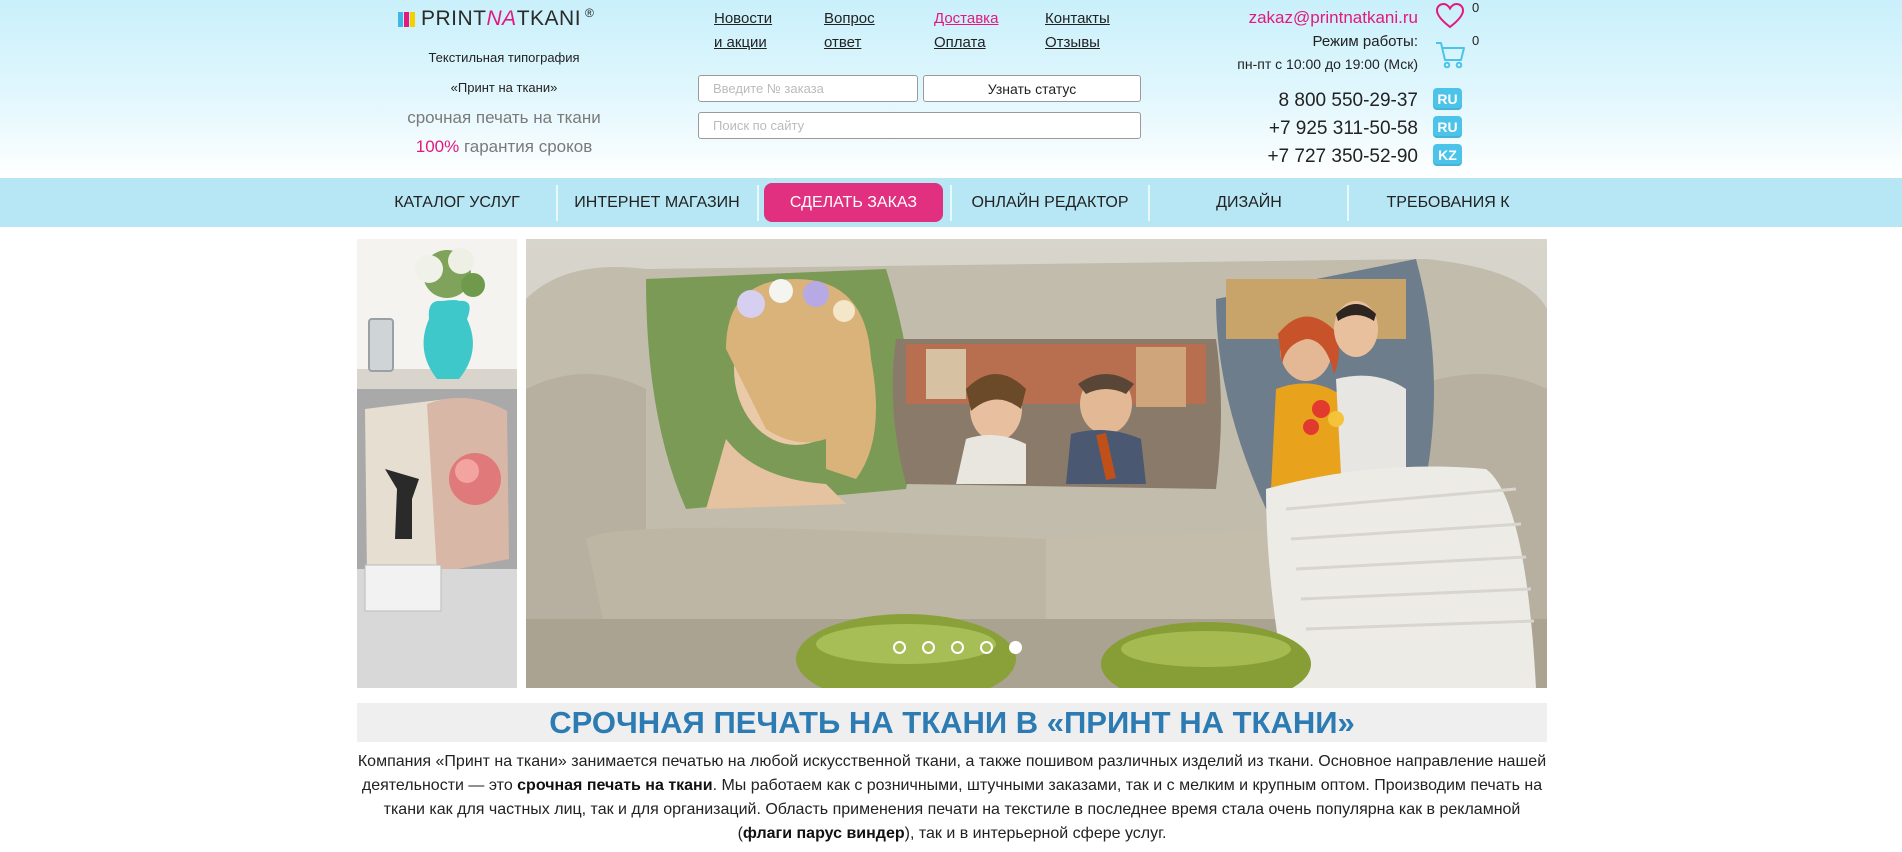 This screenshot has width=1902, height=852. I want to click on slider-prev-slide, so click(437, 463).